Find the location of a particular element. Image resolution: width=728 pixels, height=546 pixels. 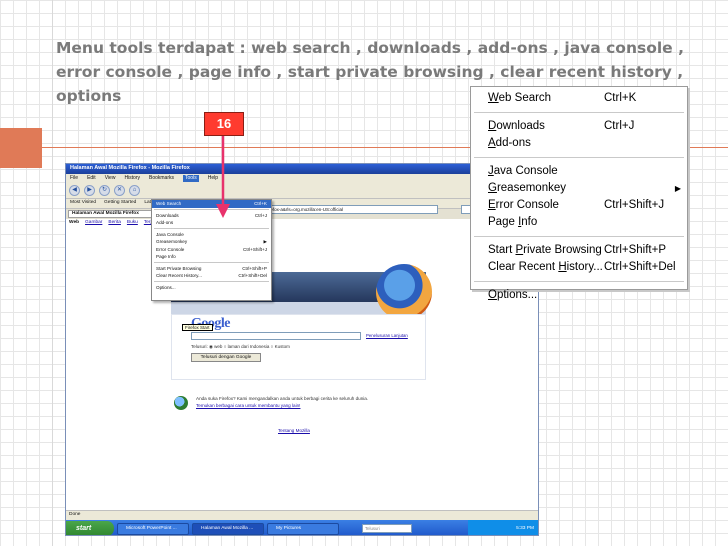

menu-view: View is located at coordinates (110, 178).